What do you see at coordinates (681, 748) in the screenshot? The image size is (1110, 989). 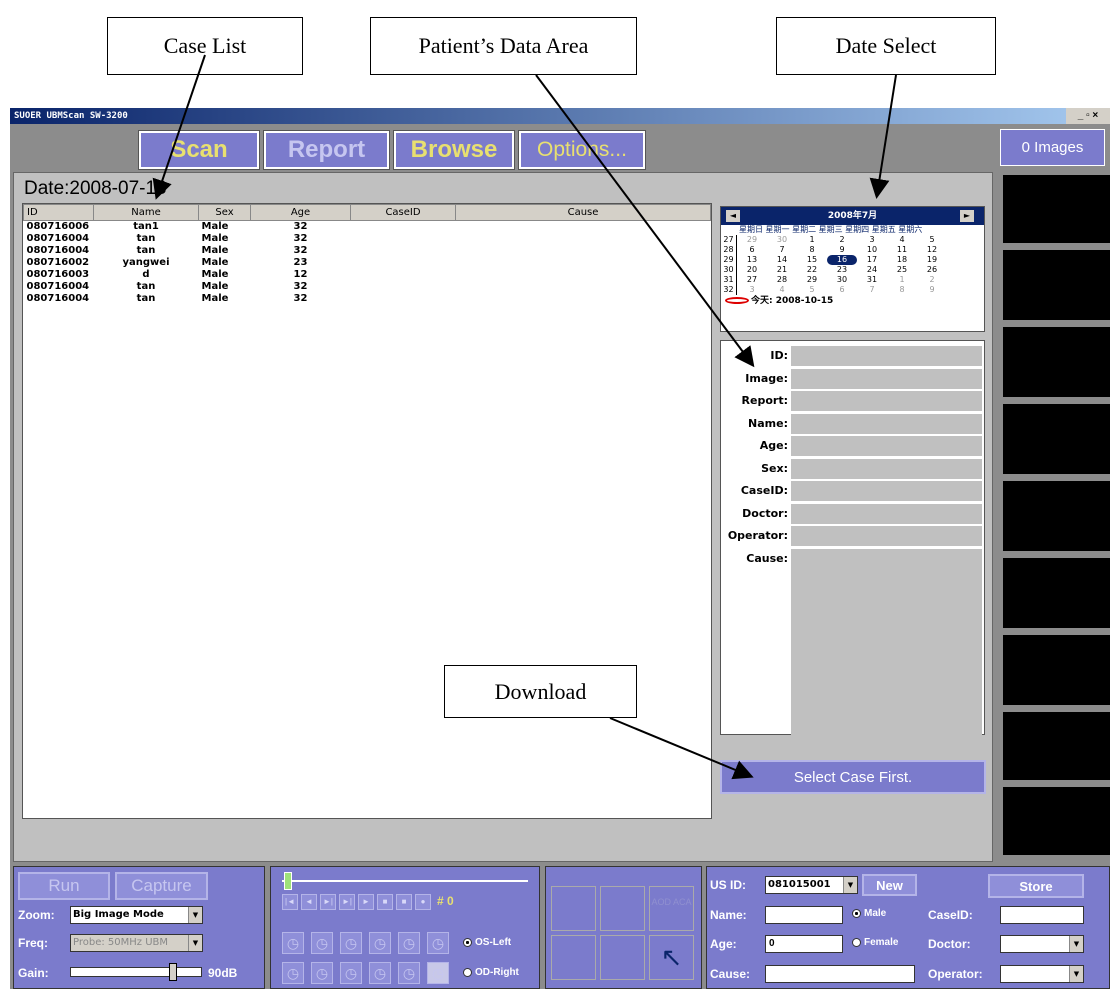 I see `download-arrow` at bounding box center [681, 748].